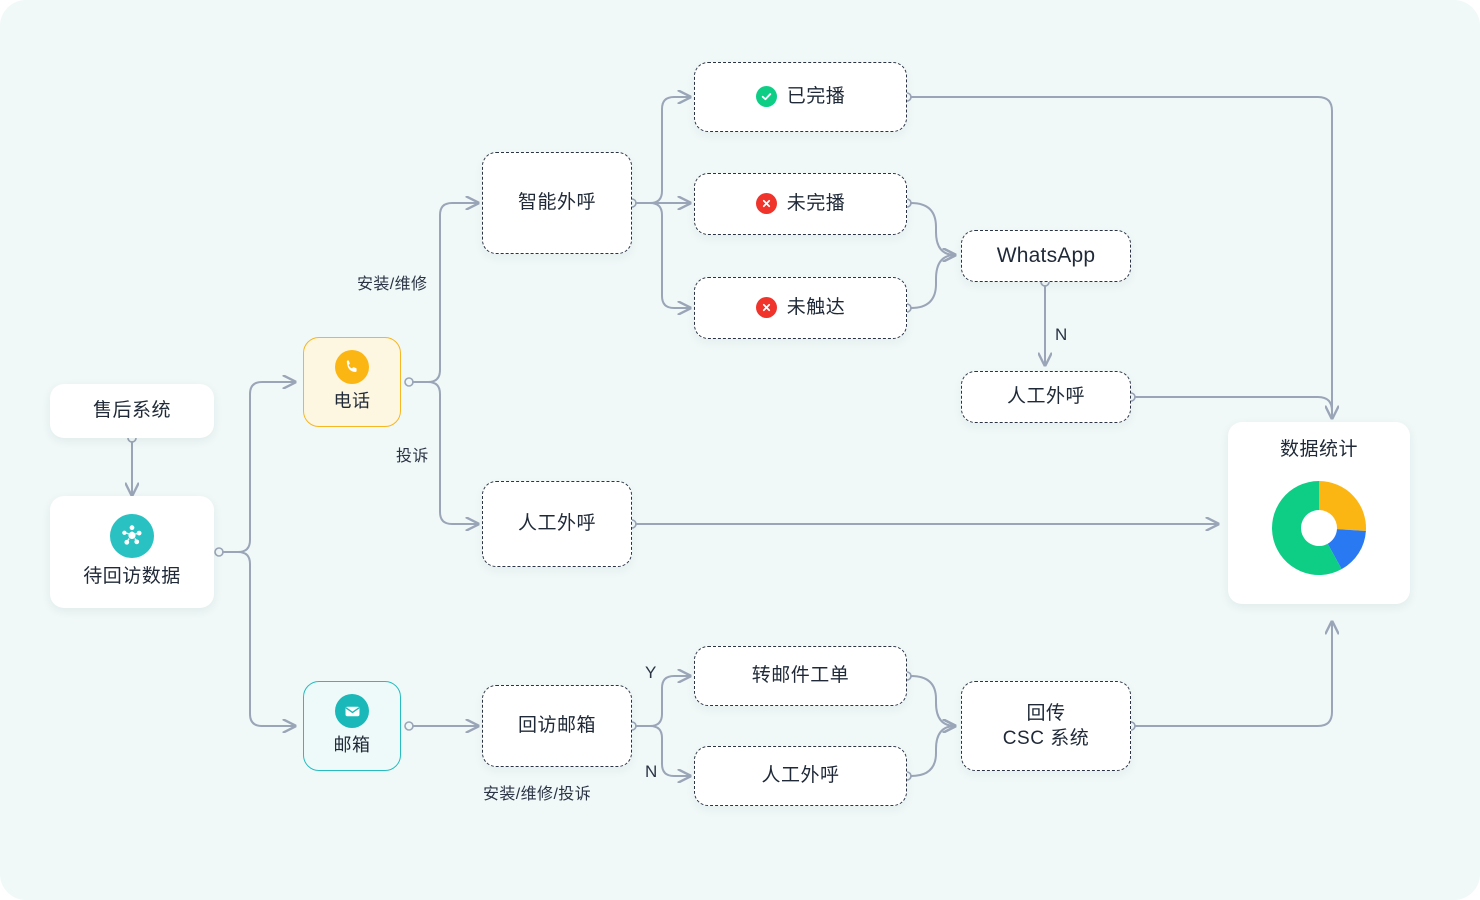 Image resolution: width=1480 pixels, height=900 pixels. I want to click on node-phone-channel-label: 电话, so click(352, 401).